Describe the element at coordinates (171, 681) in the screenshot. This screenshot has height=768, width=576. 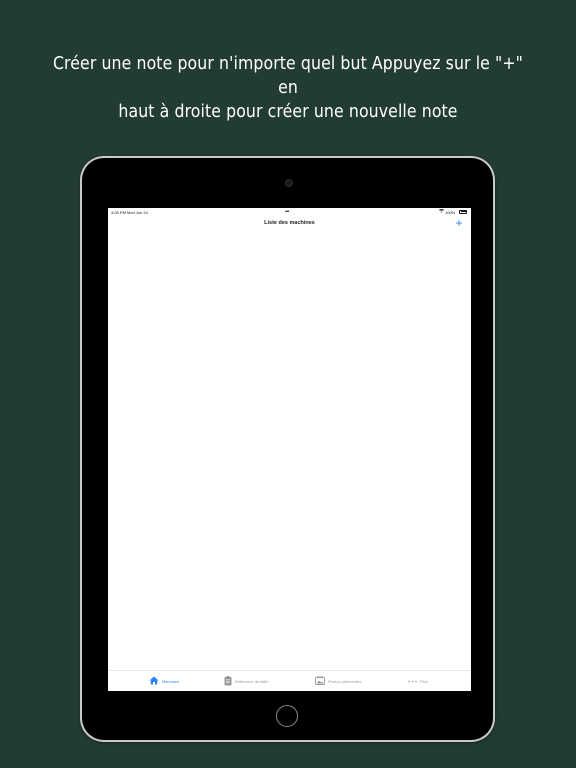
I see `tab-machines-label: Machines` at that location.